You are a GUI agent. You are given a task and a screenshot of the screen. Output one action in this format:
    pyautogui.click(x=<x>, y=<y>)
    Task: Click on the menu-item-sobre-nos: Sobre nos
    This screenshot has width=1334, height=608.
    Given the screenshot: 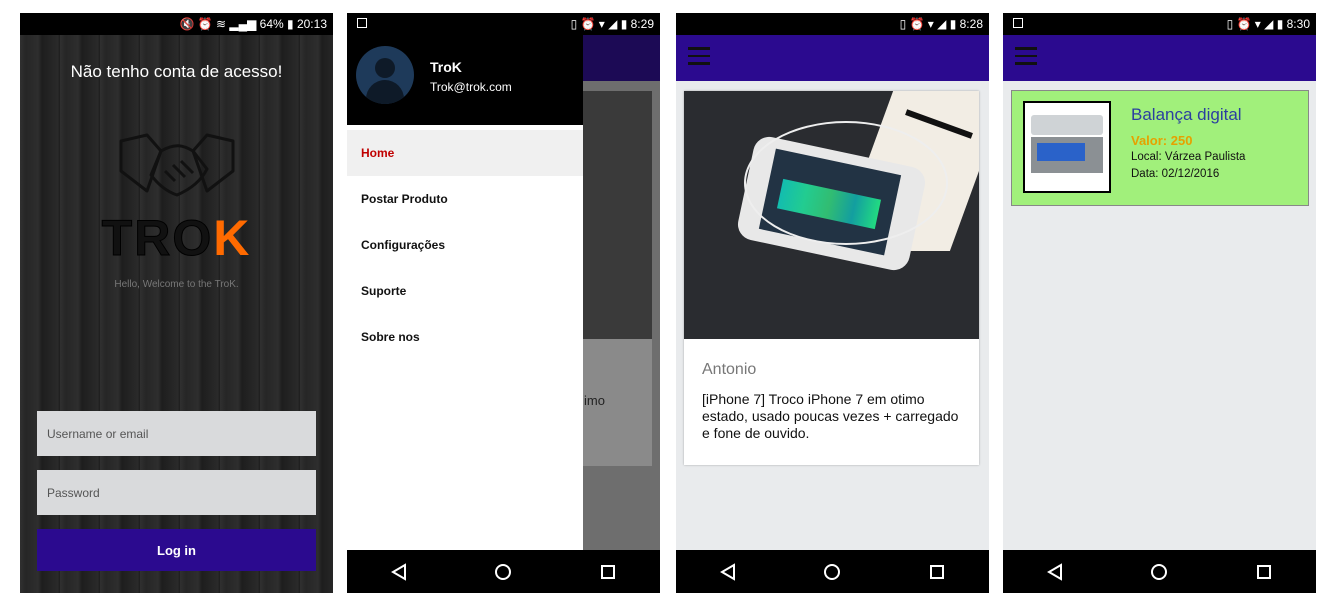 What is the action you would take?
    pyautogui.click(x=465, y=337)
    